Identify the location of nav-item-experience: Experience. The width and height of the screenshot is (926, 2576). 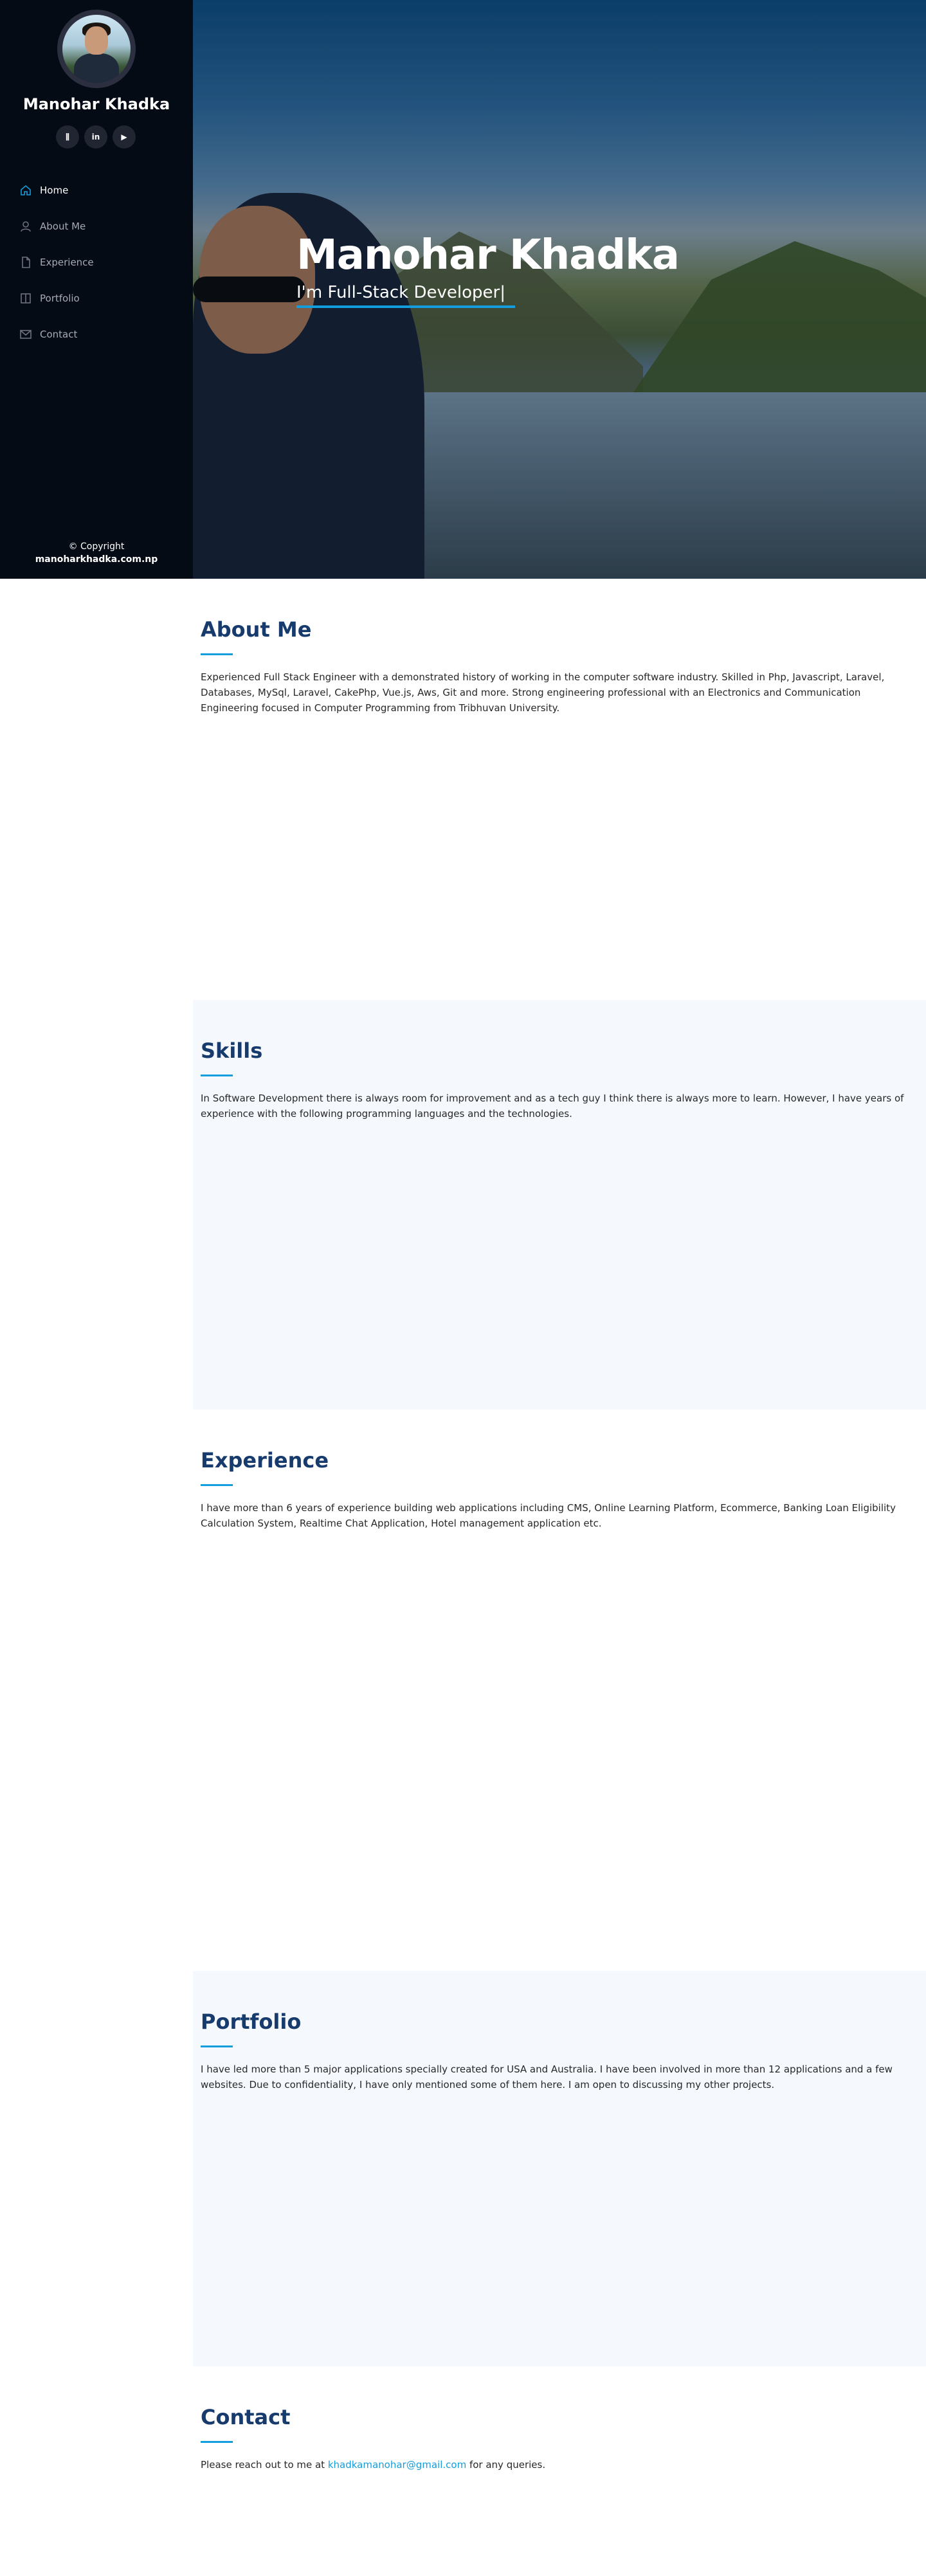
(97, 262).